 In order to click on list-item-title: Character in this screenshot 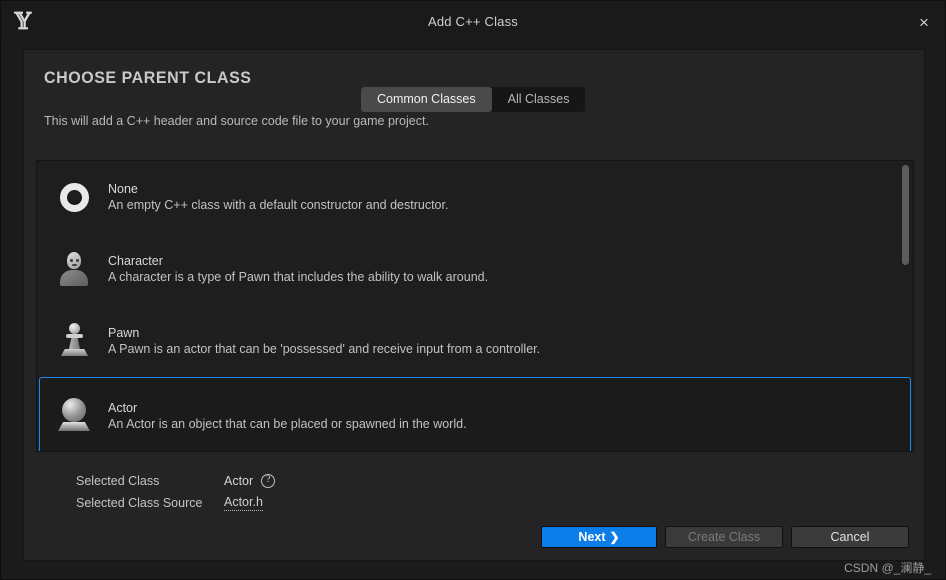, I will do `click(135, 261)`.